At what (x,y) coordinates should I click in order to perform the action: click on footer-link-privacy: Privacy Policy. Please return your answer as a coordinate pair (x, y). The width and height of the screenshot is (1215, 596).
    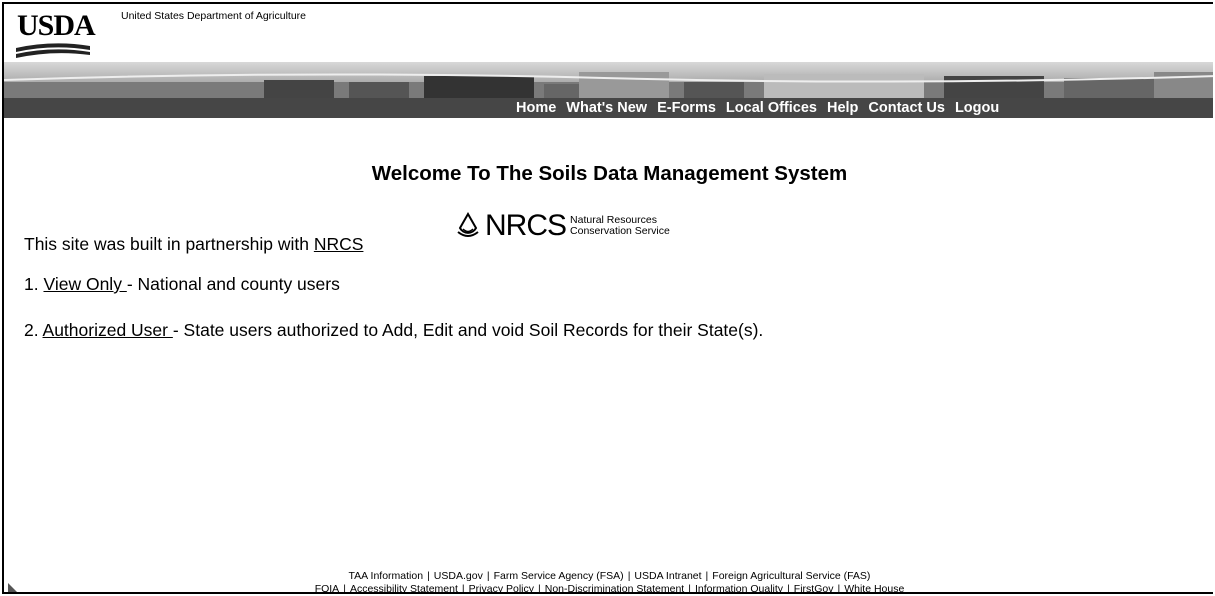
    Looking at the image, I should click on (501, 587).